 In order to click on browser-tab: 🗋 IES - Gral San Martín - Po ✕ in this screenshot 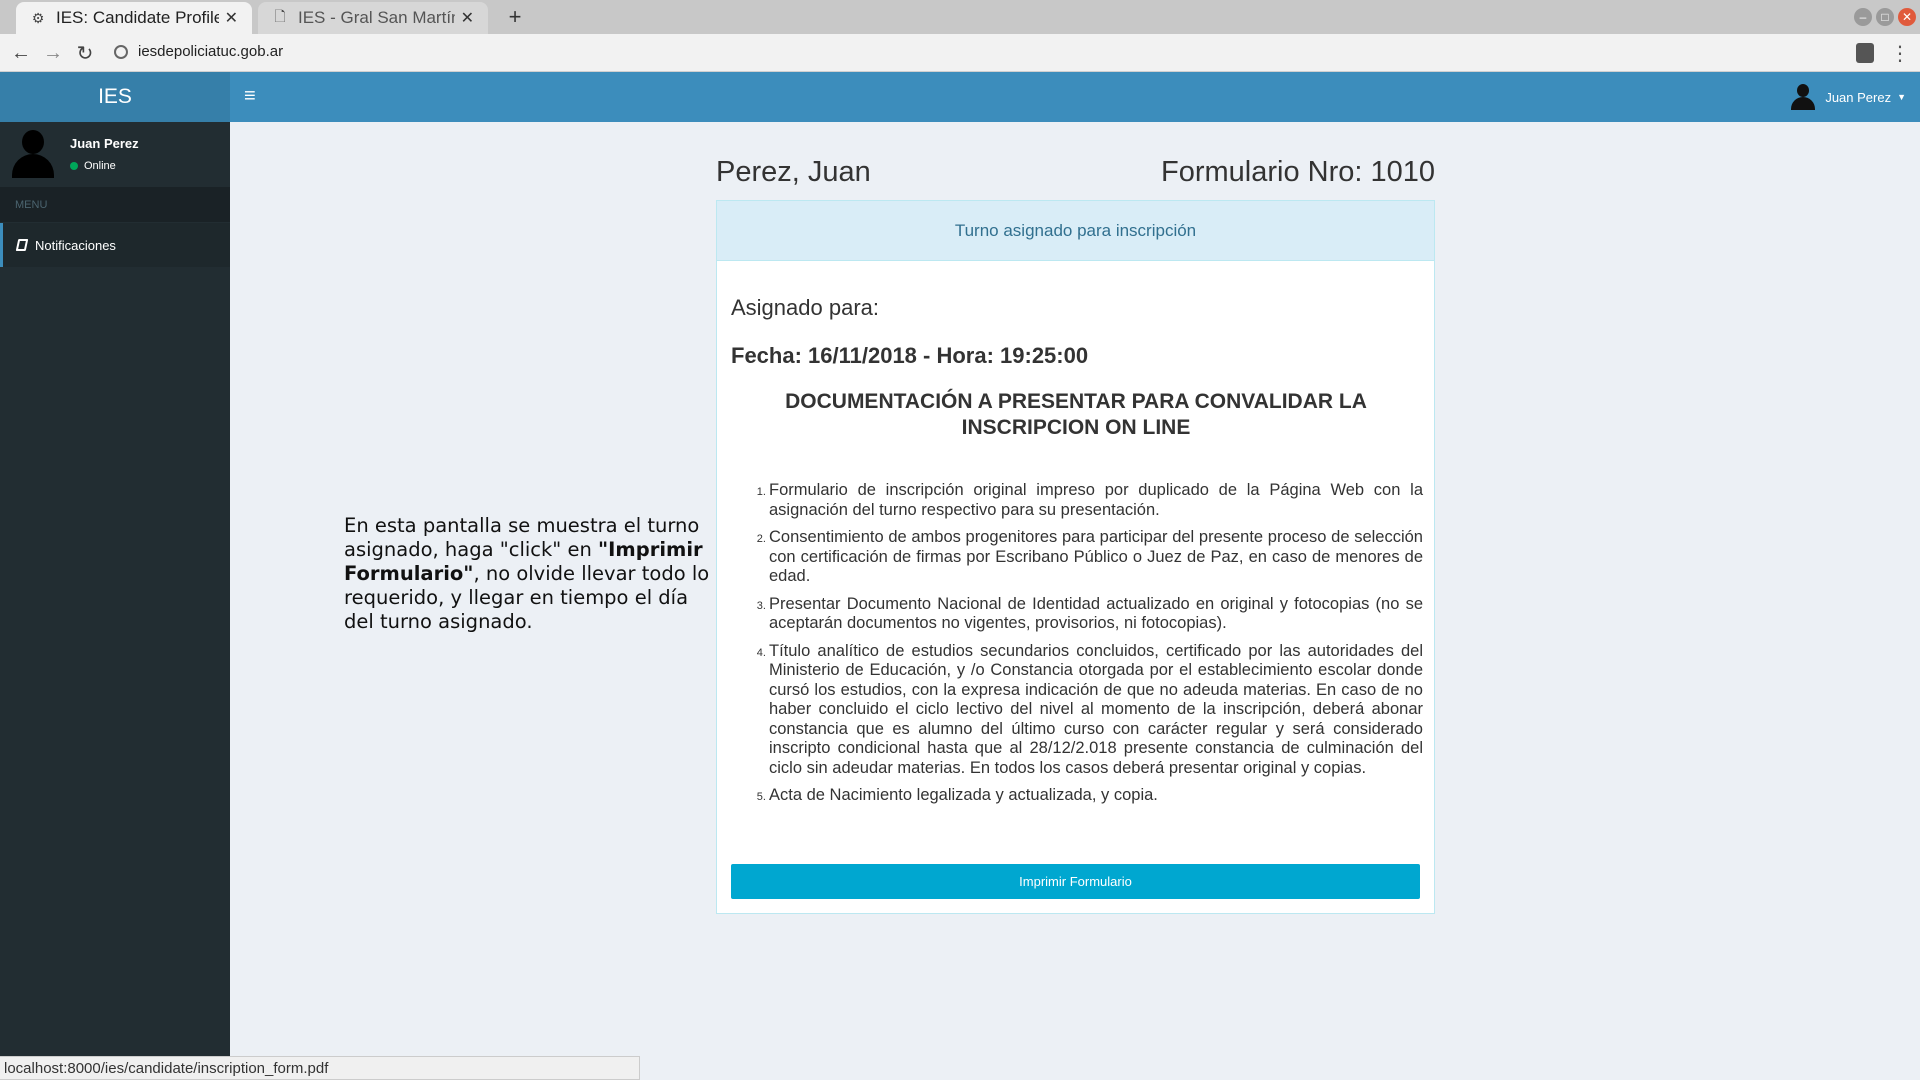, I will do `click(373, 18)`.